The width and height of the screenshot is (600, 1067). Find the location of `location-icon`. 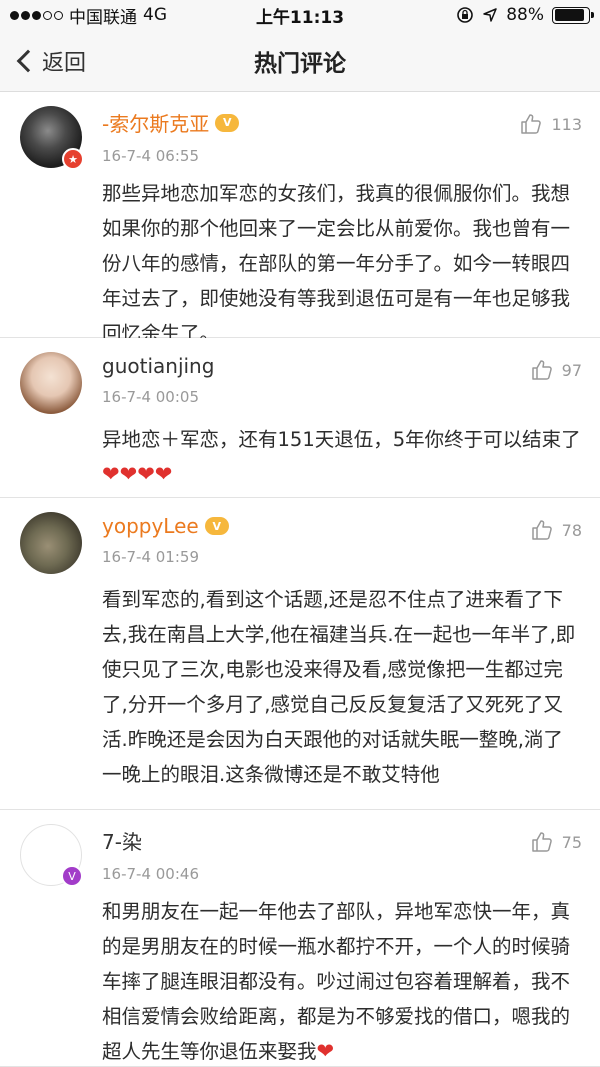

location-icon is located at coordinates (490, 15).